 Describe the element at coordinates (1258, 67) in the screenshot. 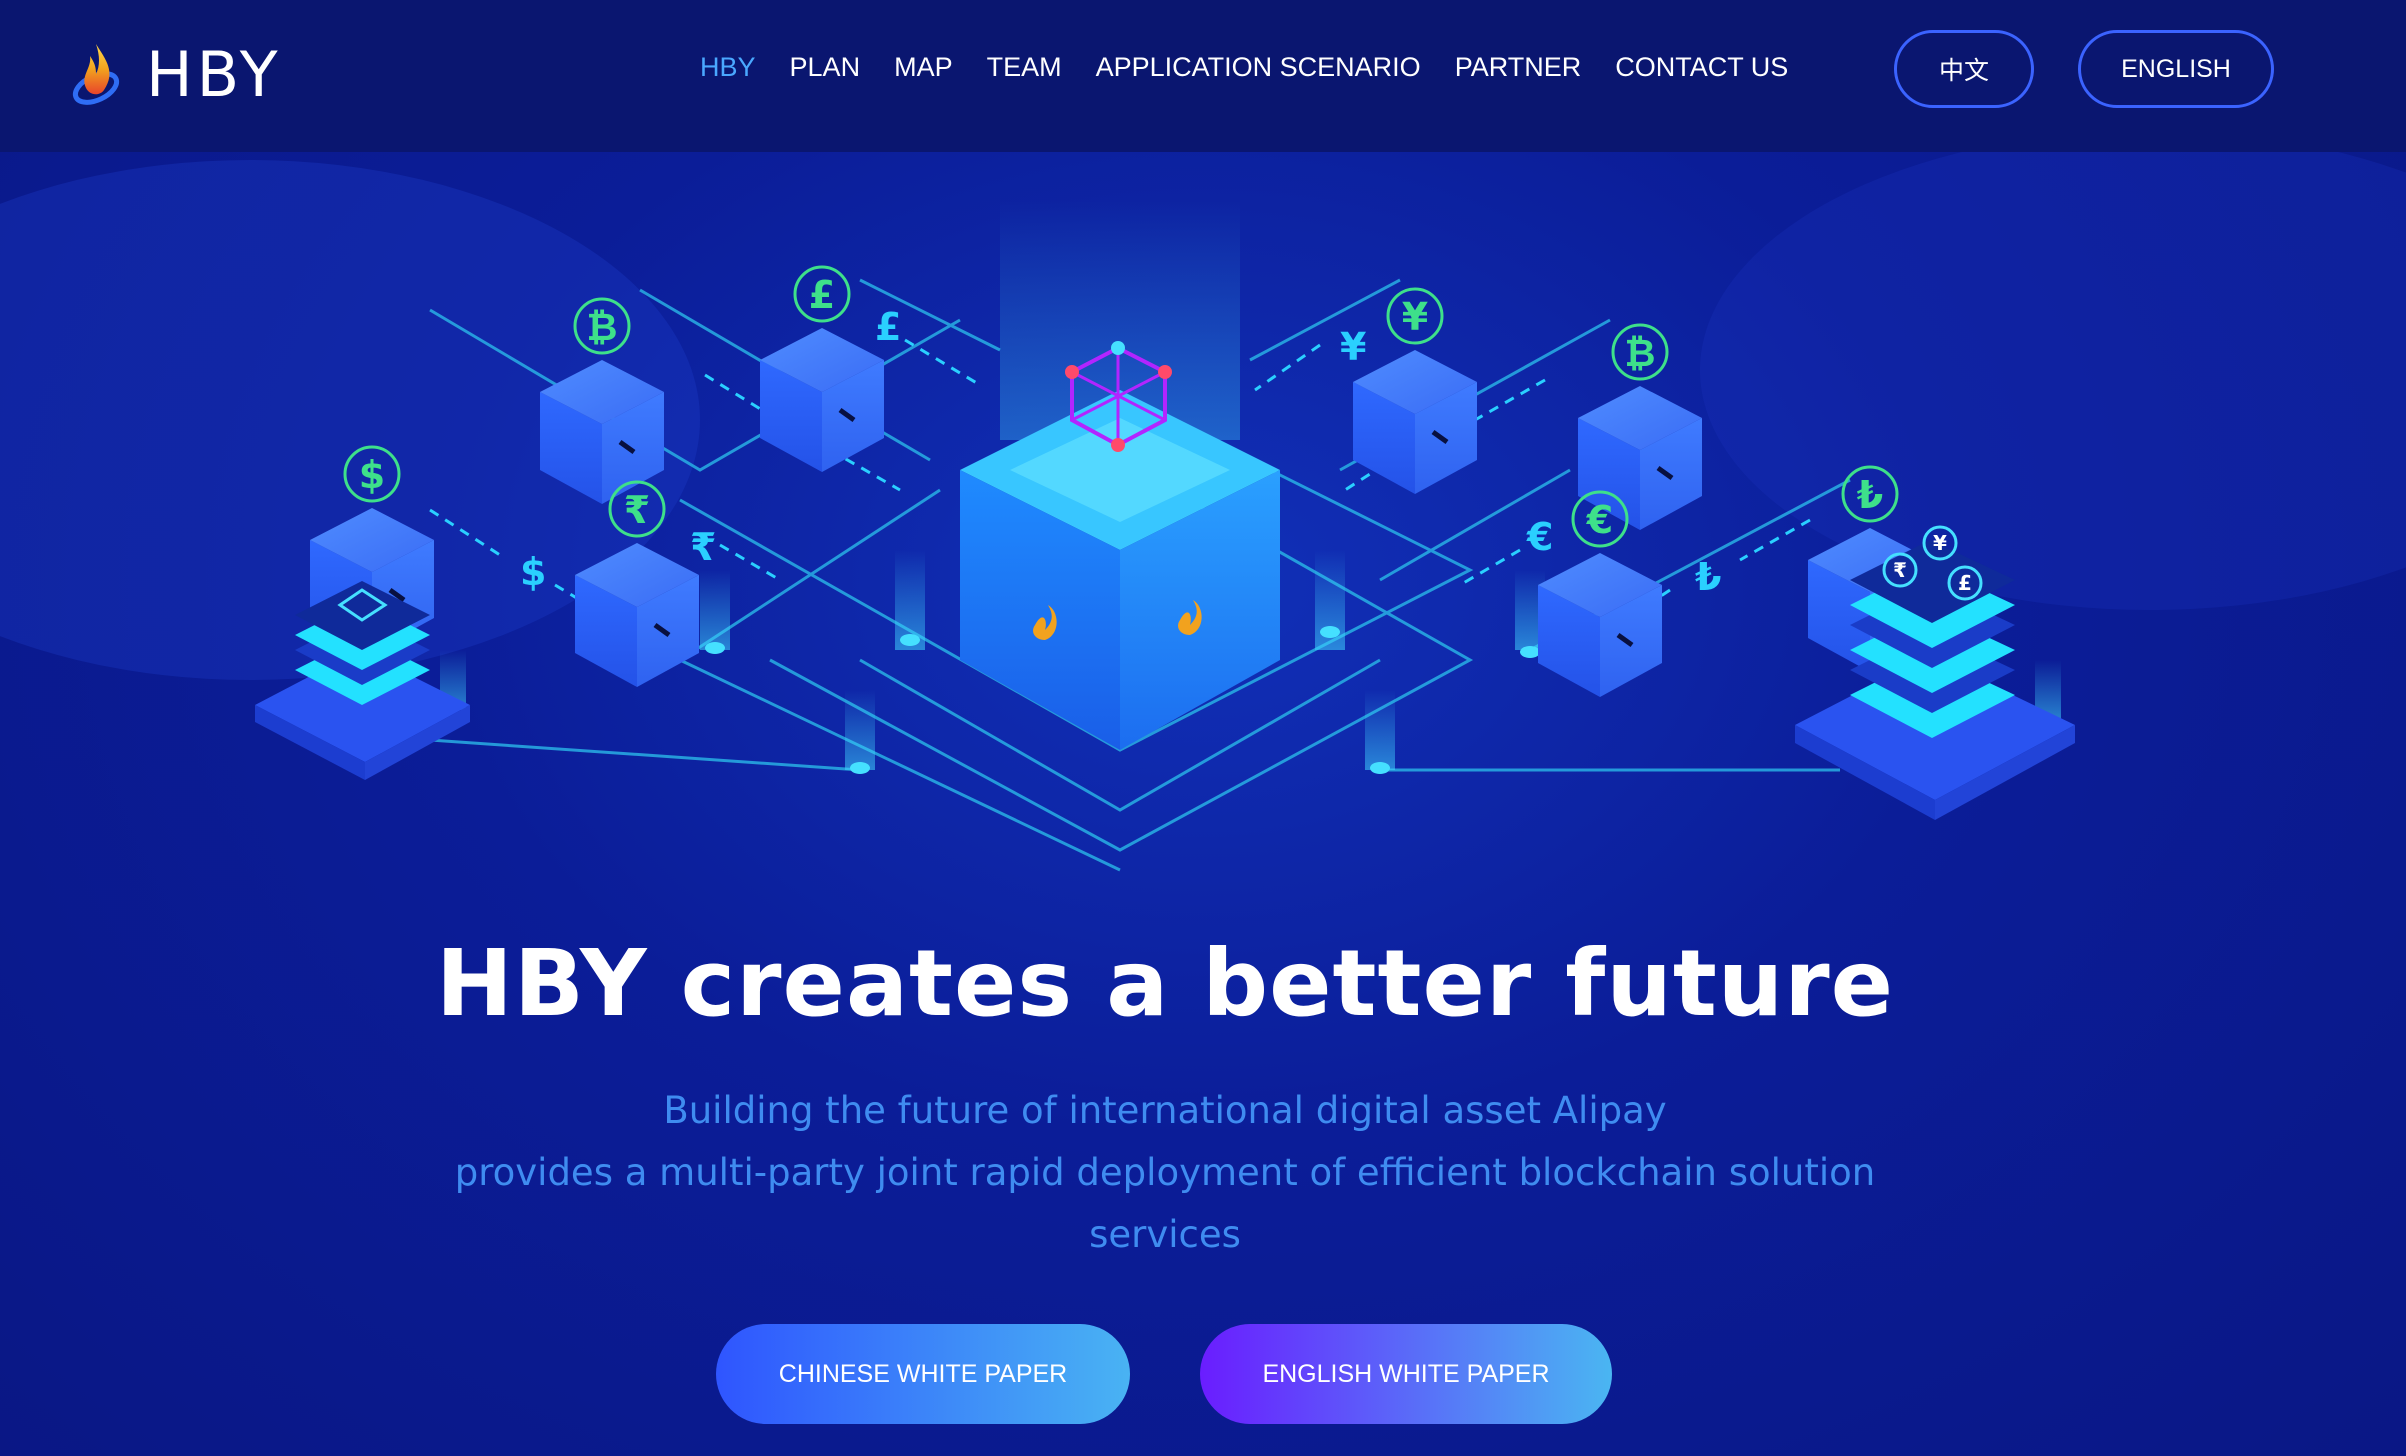

I see `nav-item-application-scenario: APPLICATION SCENARIO` at that location.